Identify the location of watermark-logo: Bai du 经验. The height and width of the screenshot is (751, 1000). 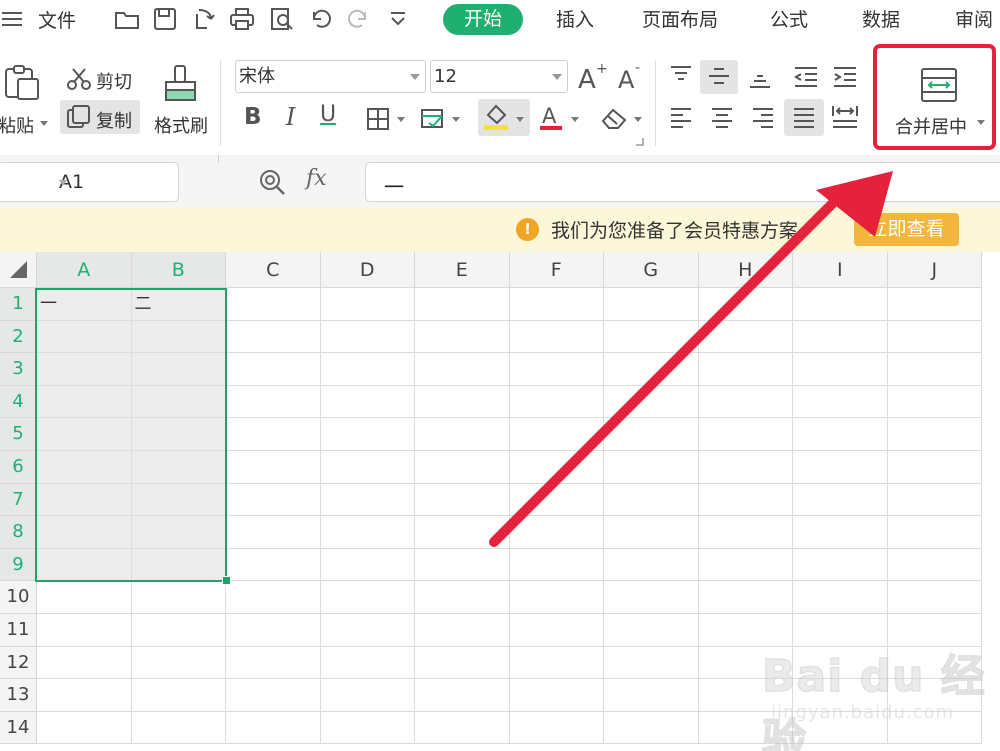
(873, 700).